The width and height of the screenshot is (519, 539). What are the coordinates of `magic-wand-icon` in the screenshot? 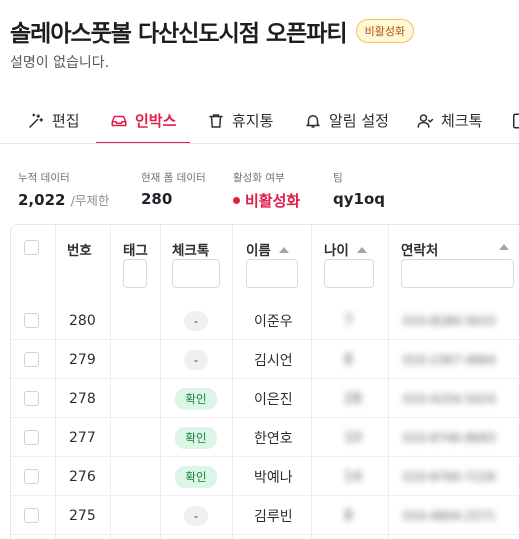 It's located at (36, 120).